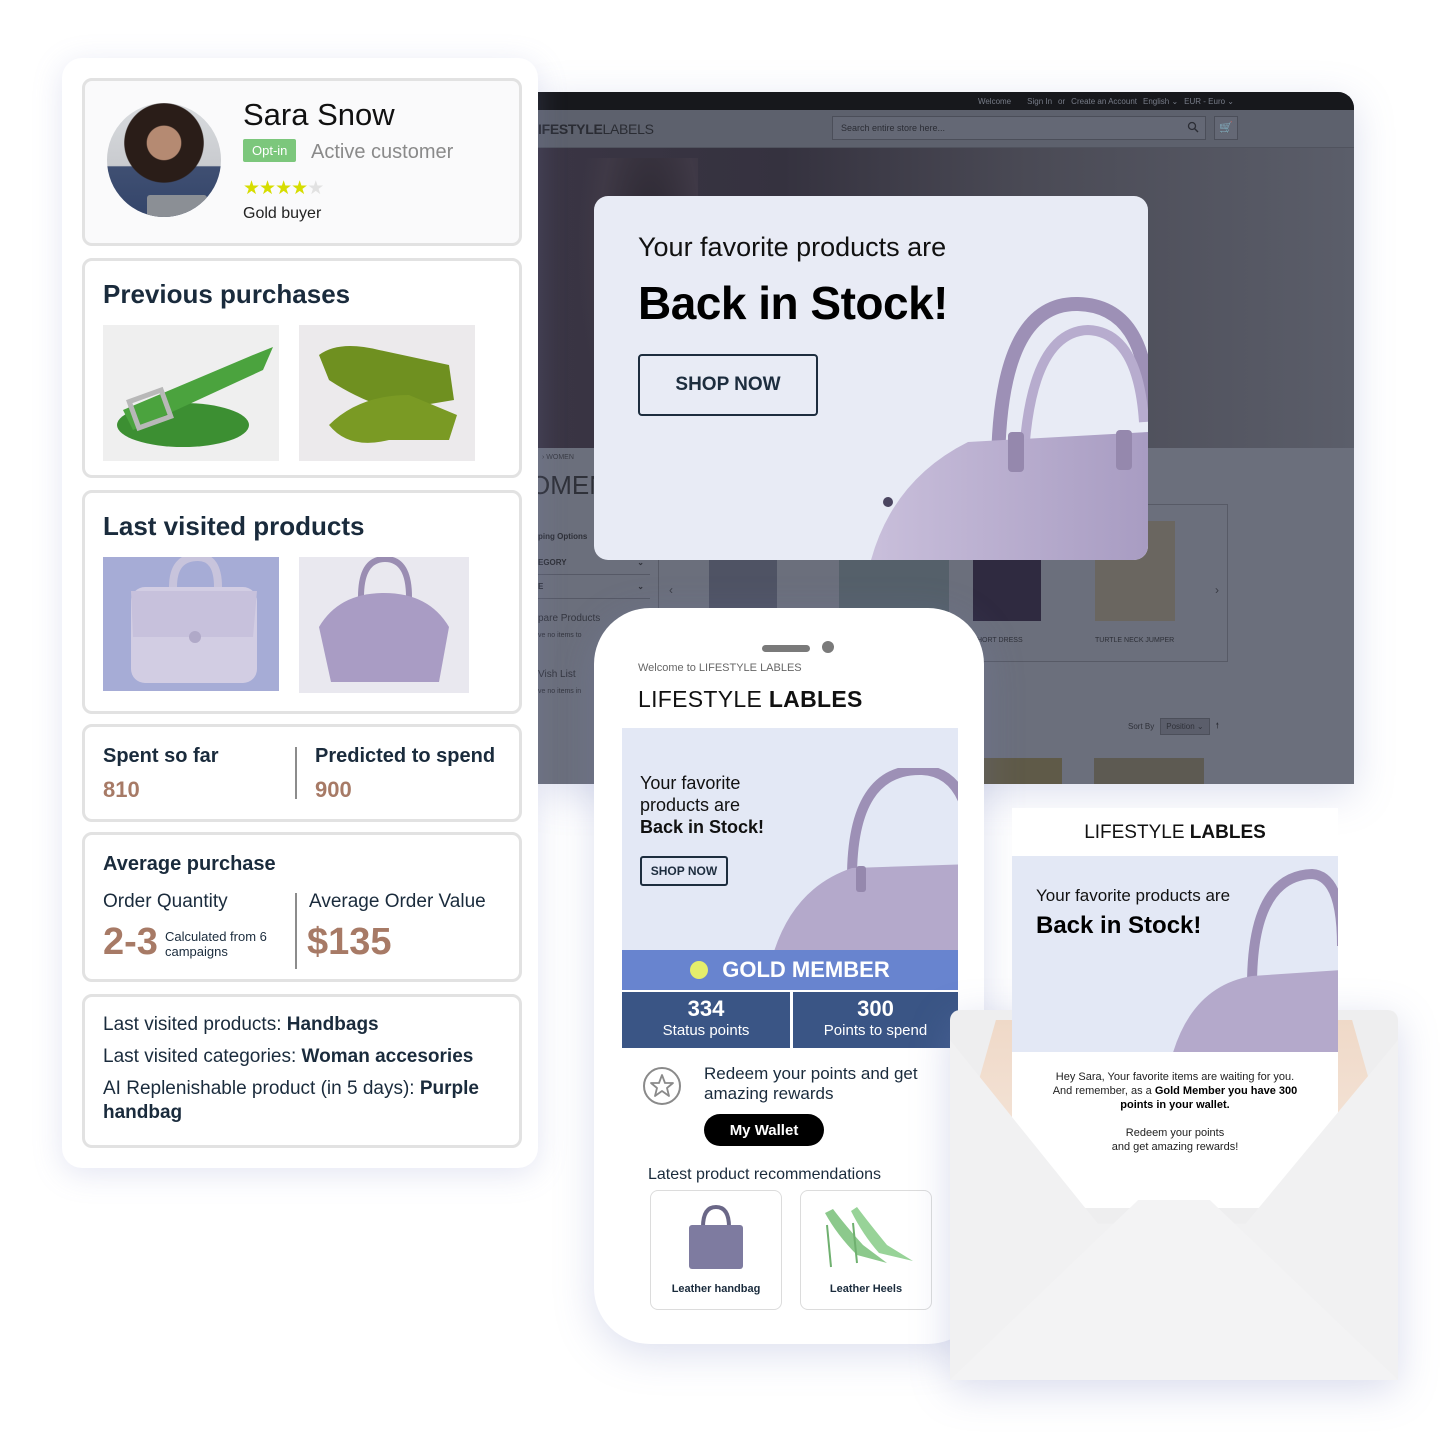 Image resolution: width=1440 pixels, height=1440 pixels. What do you see at coordinates (315, 188) in the screenshot?
I see `star-empty-icon: ★` at bounding box center [315, 188].